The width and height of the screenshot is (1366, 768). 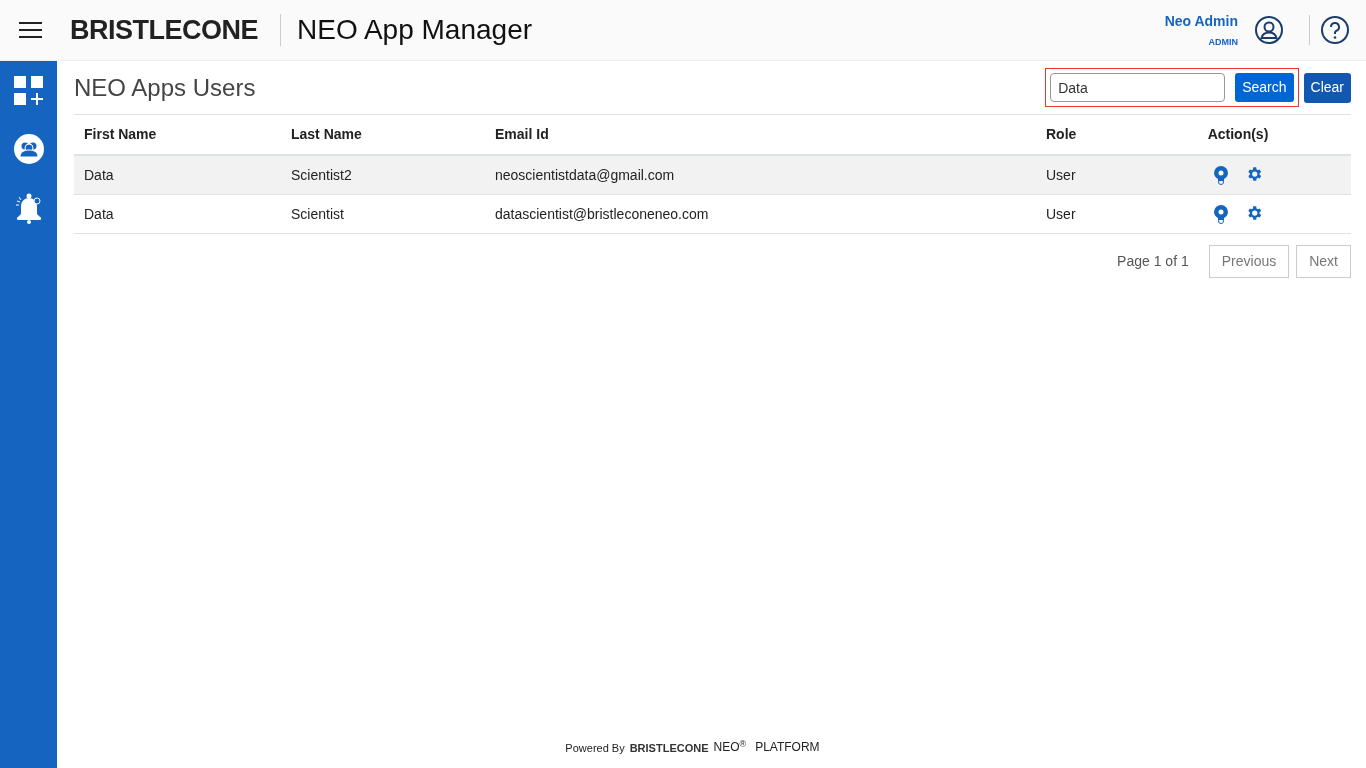 What do you see at coordinates (317, 214) in the screenshot?
I see `table-cell-text: Scientist` at bounding box center [317, 214].